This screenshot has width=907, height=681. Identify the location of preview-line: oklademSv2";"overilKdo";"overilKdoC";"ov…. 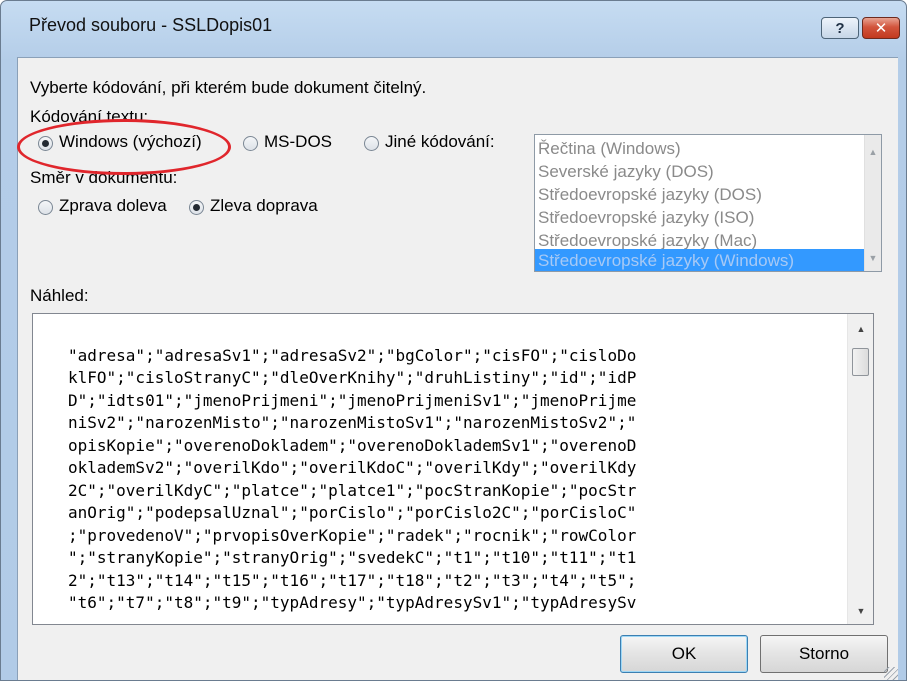
(352, 467).